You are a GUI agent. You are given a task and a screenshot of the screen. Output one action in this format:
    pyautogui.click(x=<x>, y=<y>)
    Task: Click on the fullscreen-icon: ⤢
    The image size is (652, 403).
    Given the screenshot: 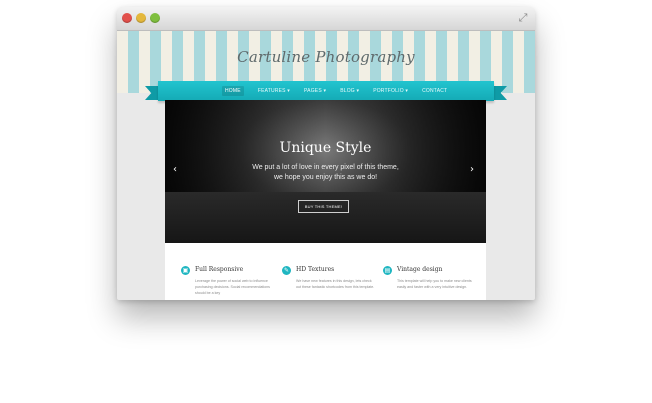 What is the action you would take?
    pyautogui.click(x=523, y=18)
    